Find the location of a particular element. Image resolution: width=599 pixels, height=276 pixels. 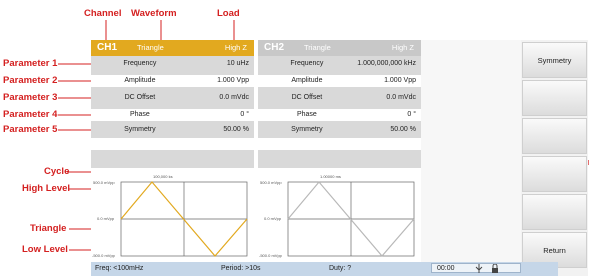

ch2-channel-label: CH2 is located at coordinates (274, 47).